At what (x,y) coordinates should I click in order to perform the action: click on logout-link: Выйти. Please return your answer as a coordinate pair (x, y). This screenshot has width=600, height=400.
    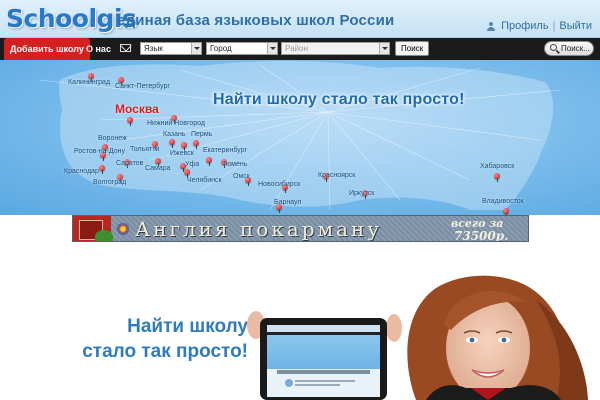
    Looking at the image, I should click on (575, 26).